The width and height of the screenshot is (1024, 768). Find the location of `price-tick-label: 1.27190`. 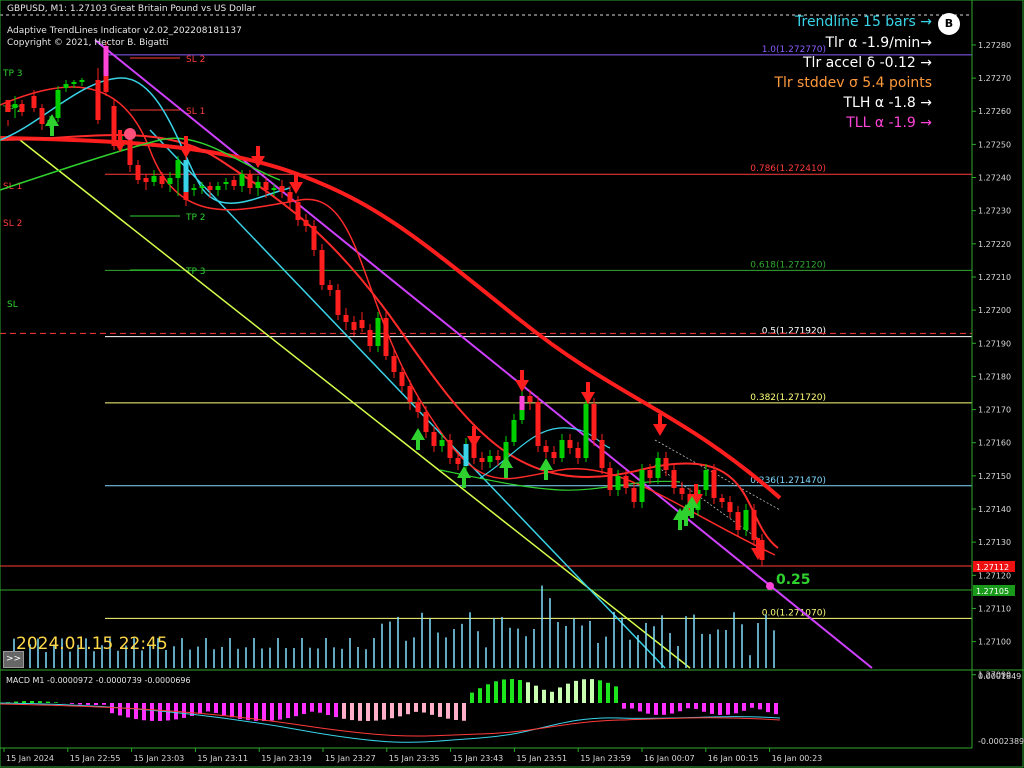

price-tick-label: 1.27190 is located at coordinates (994, 343).